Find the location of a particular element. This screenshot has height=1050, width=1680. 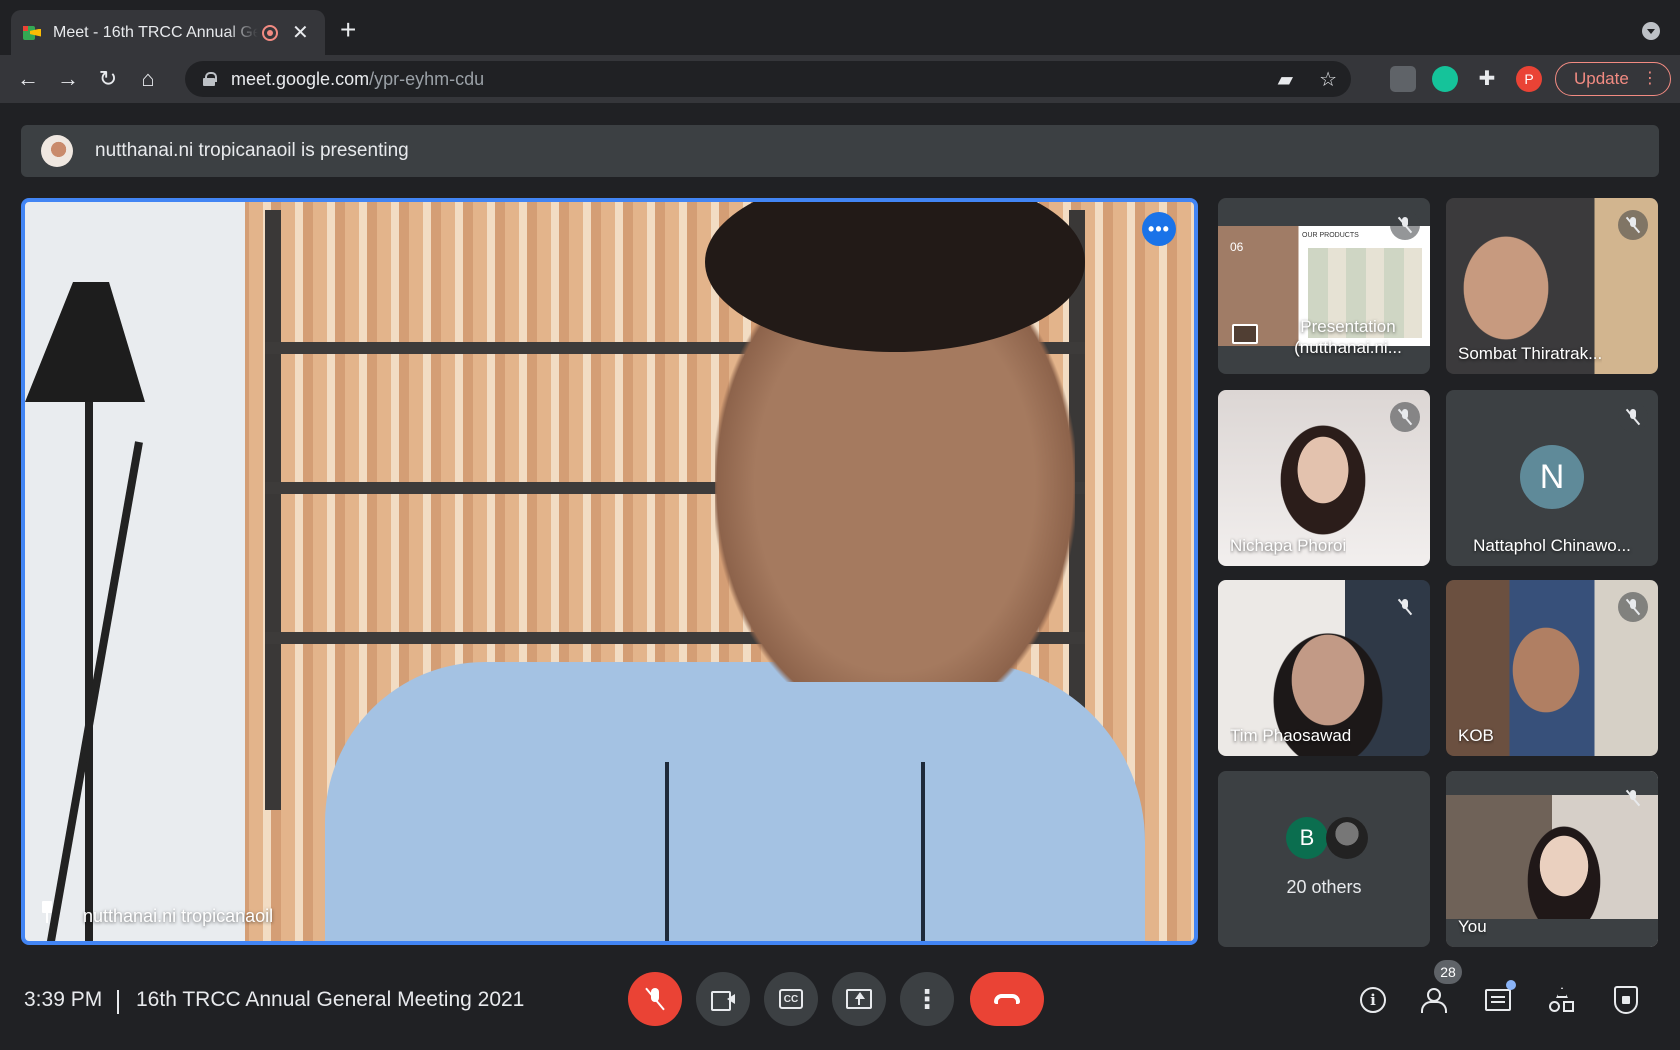

lamp is located at coordinates (85, 342).